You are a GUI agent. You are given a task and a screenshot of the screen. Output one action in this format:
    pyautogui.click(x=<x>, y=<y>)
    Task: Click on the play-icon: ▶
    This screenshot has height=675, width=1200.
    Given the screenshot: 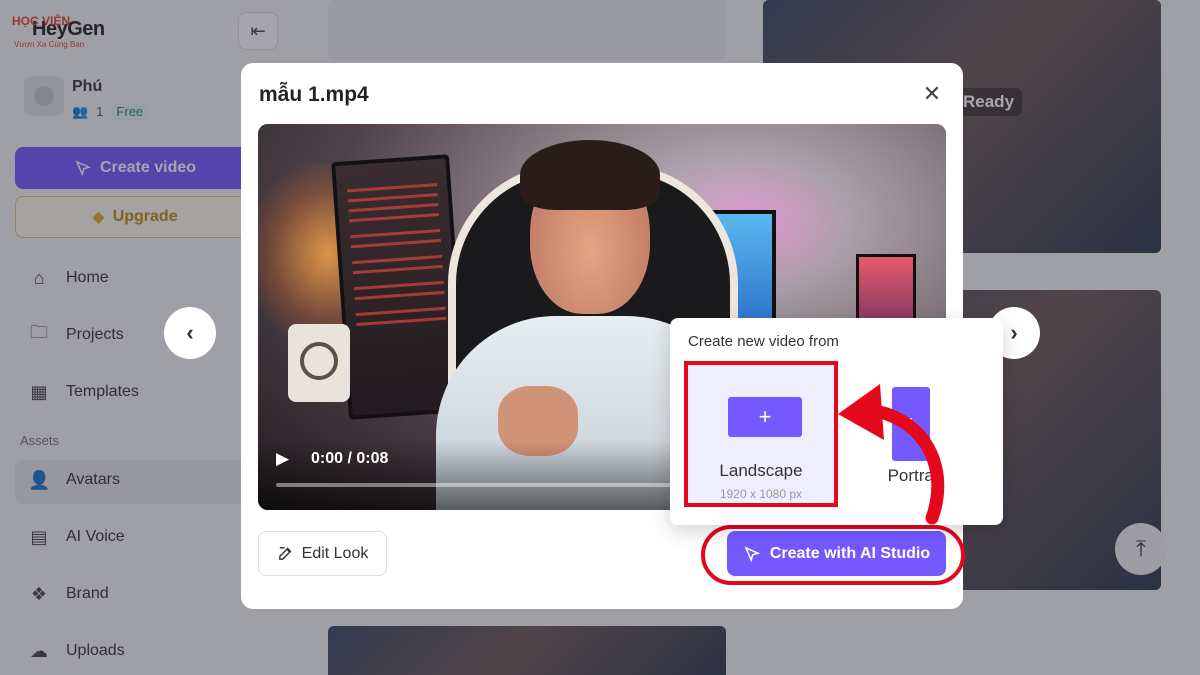 What is the action you would take?
    pyautogui.click(x=283, y=458)
    